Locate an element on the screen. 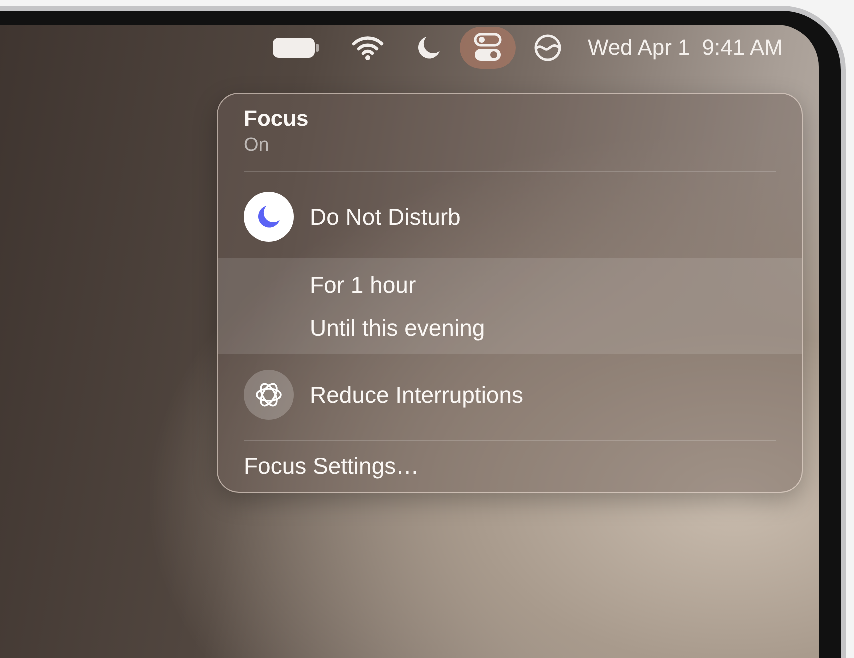  duration-option: Until this evening is located at coordinates (398, 328).